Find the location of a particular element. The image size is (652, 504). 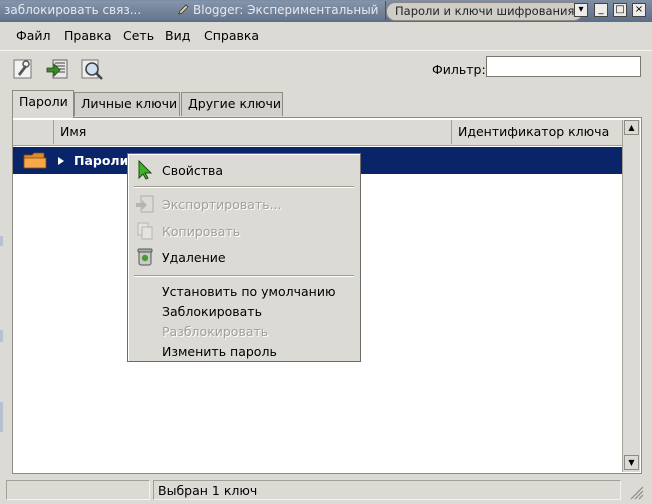

menu-item-set-default: Установить по умолчанию is located at coordinates (249, 291).